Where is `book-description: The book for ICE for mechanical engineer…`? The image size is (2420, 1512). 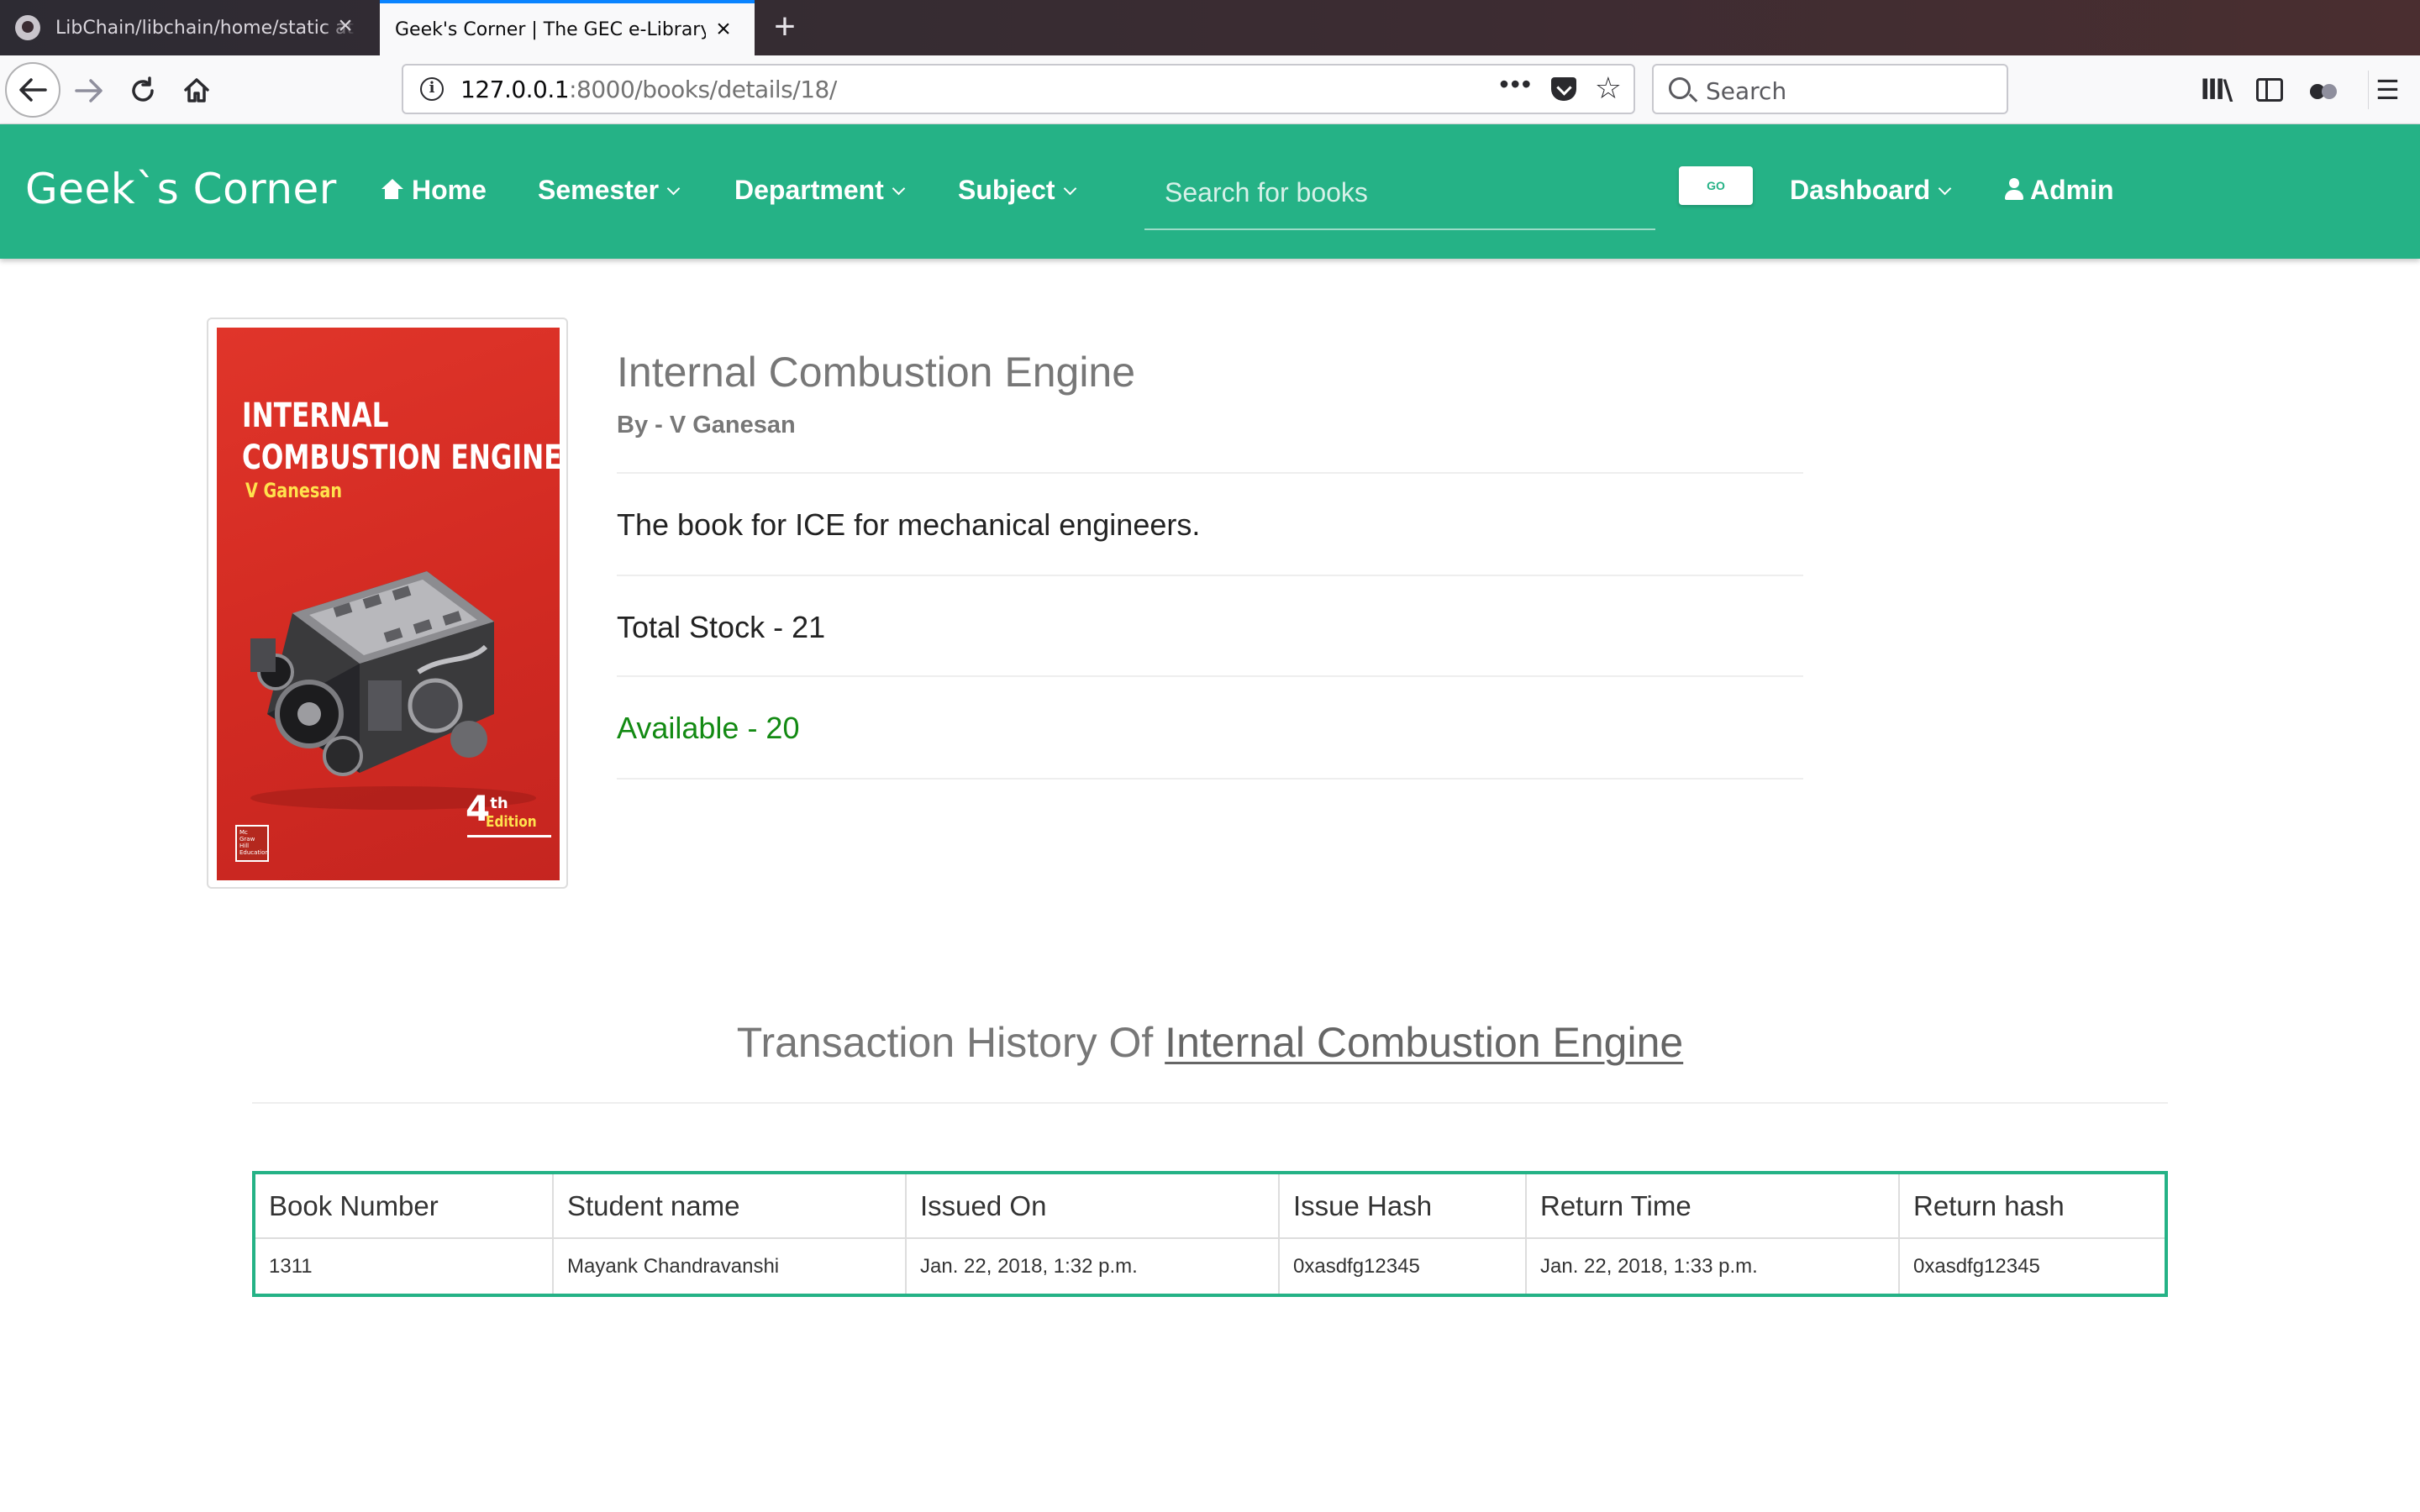
book-description: The book for ICE for mechanical engineer… is located at coordinates (909, 524).